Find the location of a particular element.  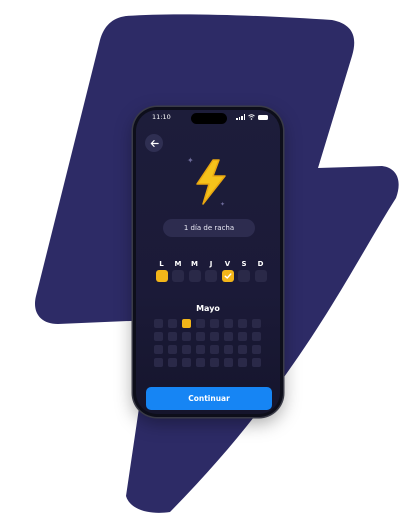

month-title: Mayo is located at coordinates (208, 308).